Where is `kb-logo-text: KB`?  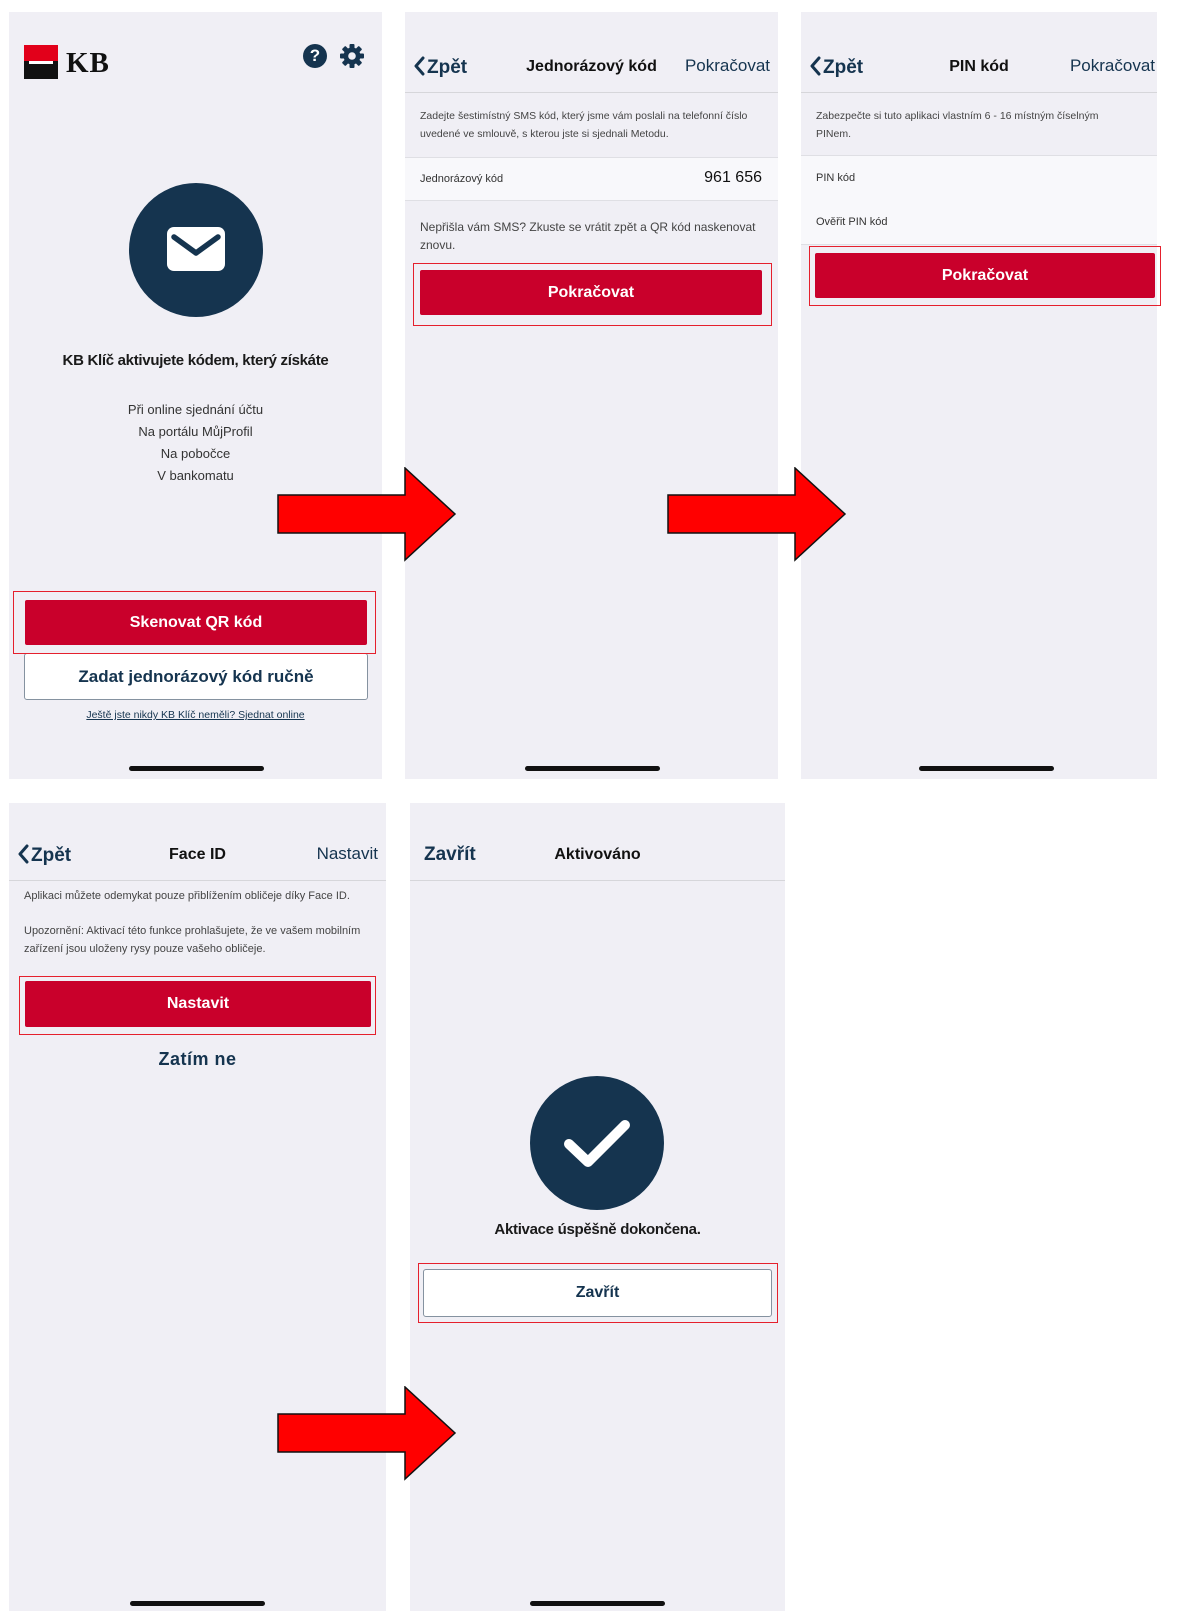
kb-logo-text: KB is located at coordinates (88, 63).